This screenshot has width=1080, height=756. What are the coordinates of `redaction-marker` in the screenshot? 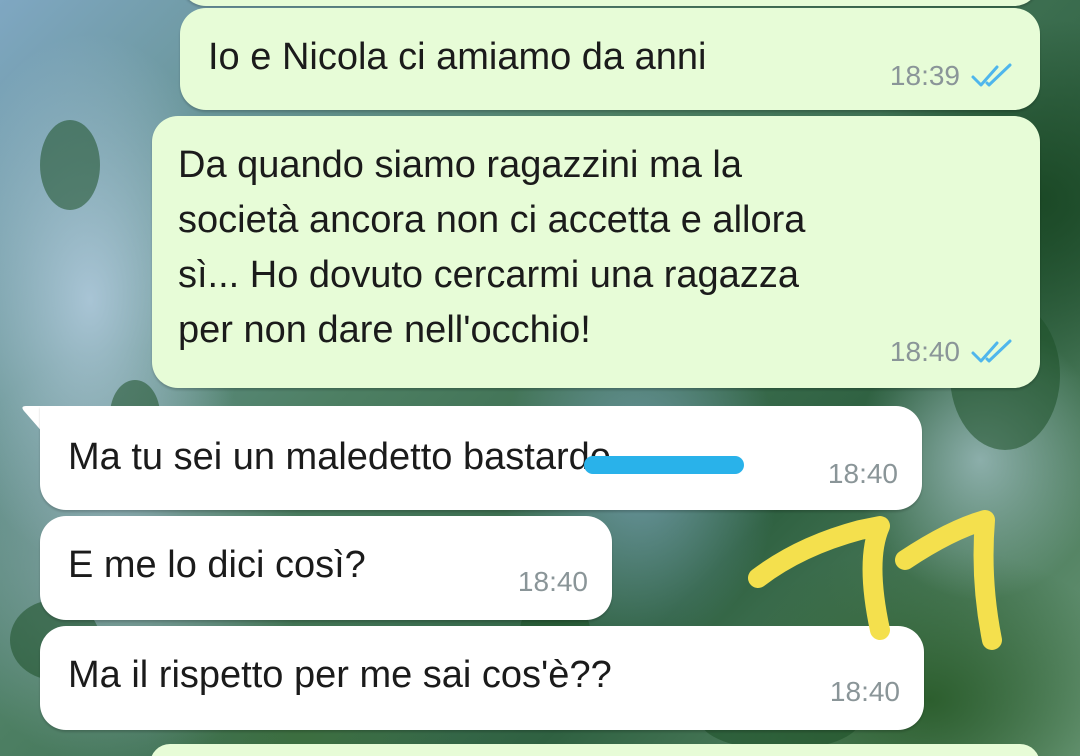 It's located at (664, 465).